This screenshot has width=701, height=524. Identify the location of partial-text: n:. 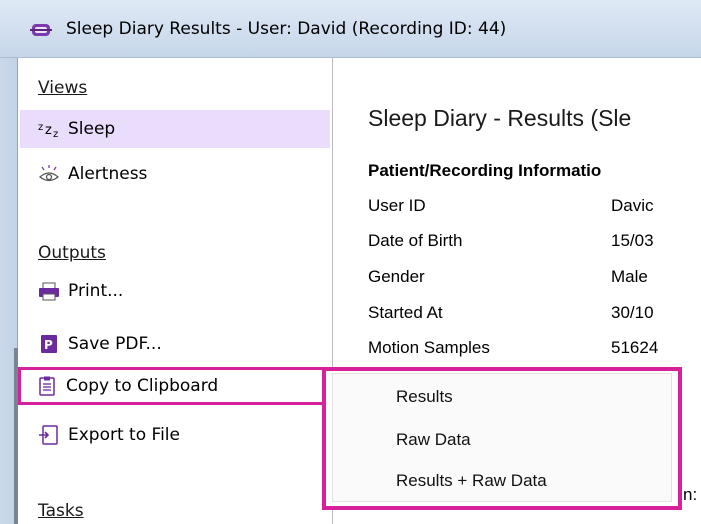
(690, 494).